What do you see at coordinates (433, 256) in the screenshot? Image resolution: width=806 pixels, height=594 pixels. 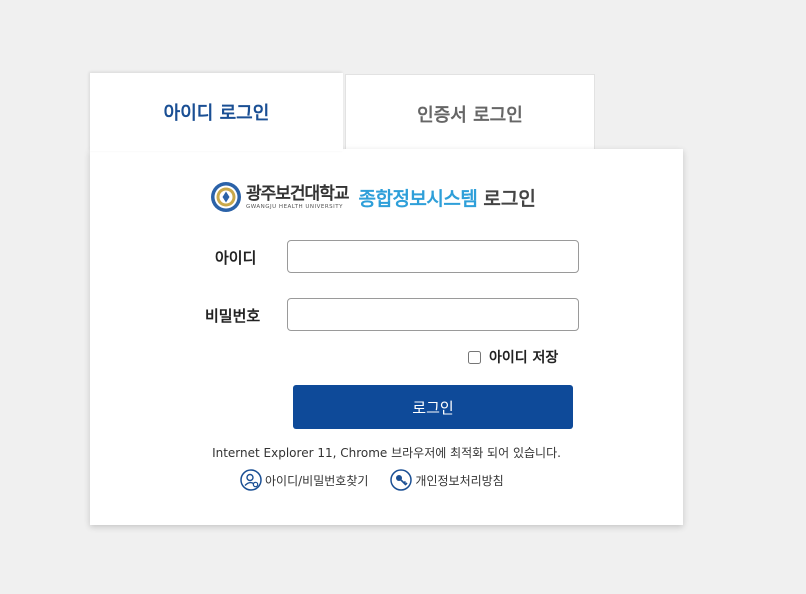 I see `id-input` at bounding box center [433, 256].